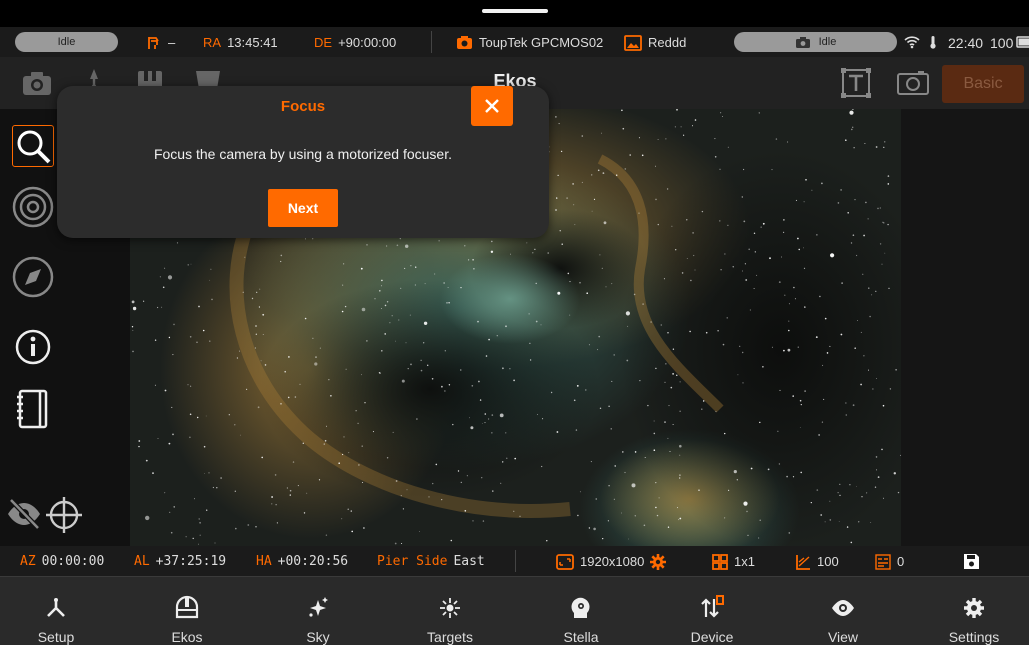 This screenshot has height=645, width=1029. What do you see at coordinates (172, 42) in the screenshot?
I see `mount-value: –` at bounding box center [172, 42].